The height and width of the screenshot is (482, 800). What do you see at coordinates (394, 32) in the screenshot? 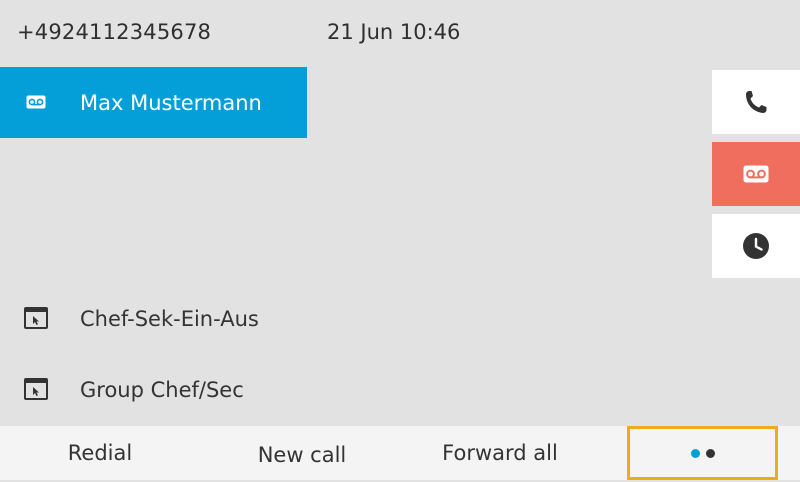
I see `date-time: 21 Jun 10:46` at bounding box center [394, 32].